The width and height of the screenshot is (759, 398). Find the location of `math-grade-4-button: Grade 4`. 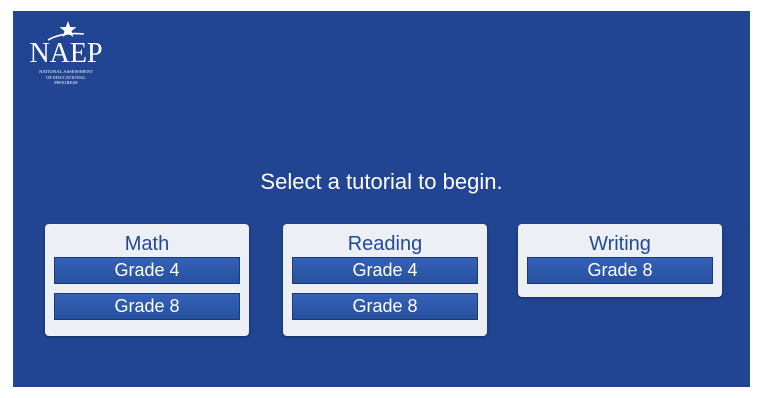

math-grade-4-button: Grade 4 is located at coordinates (147, 270).